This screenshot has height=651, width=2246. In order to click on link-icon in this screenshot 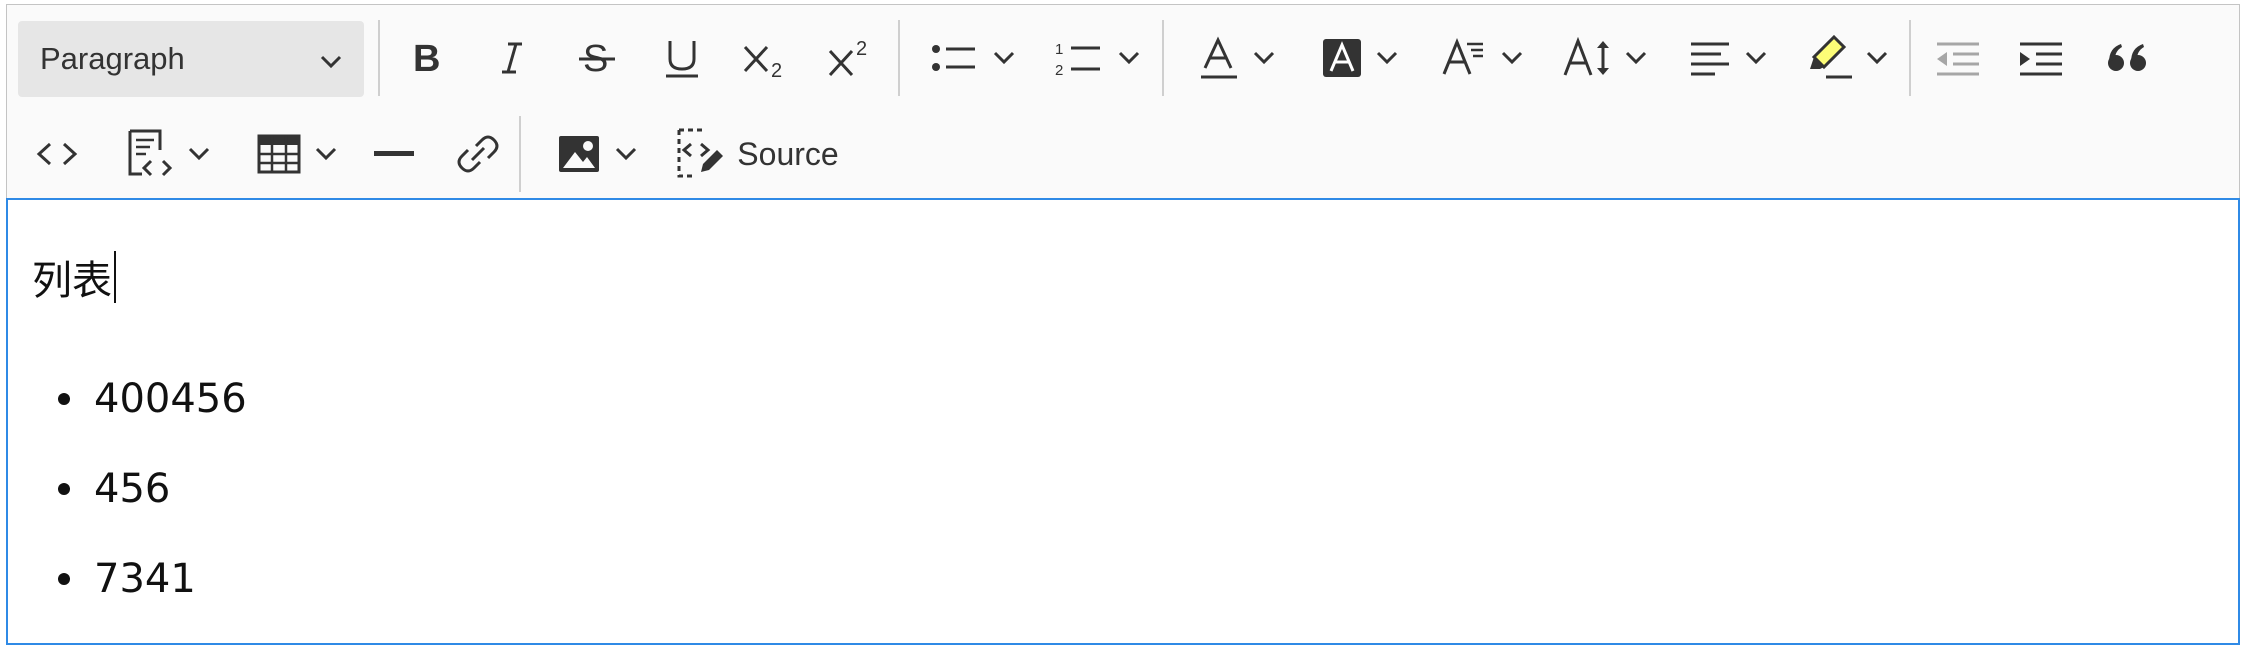, I will do `click(478, 154)`.